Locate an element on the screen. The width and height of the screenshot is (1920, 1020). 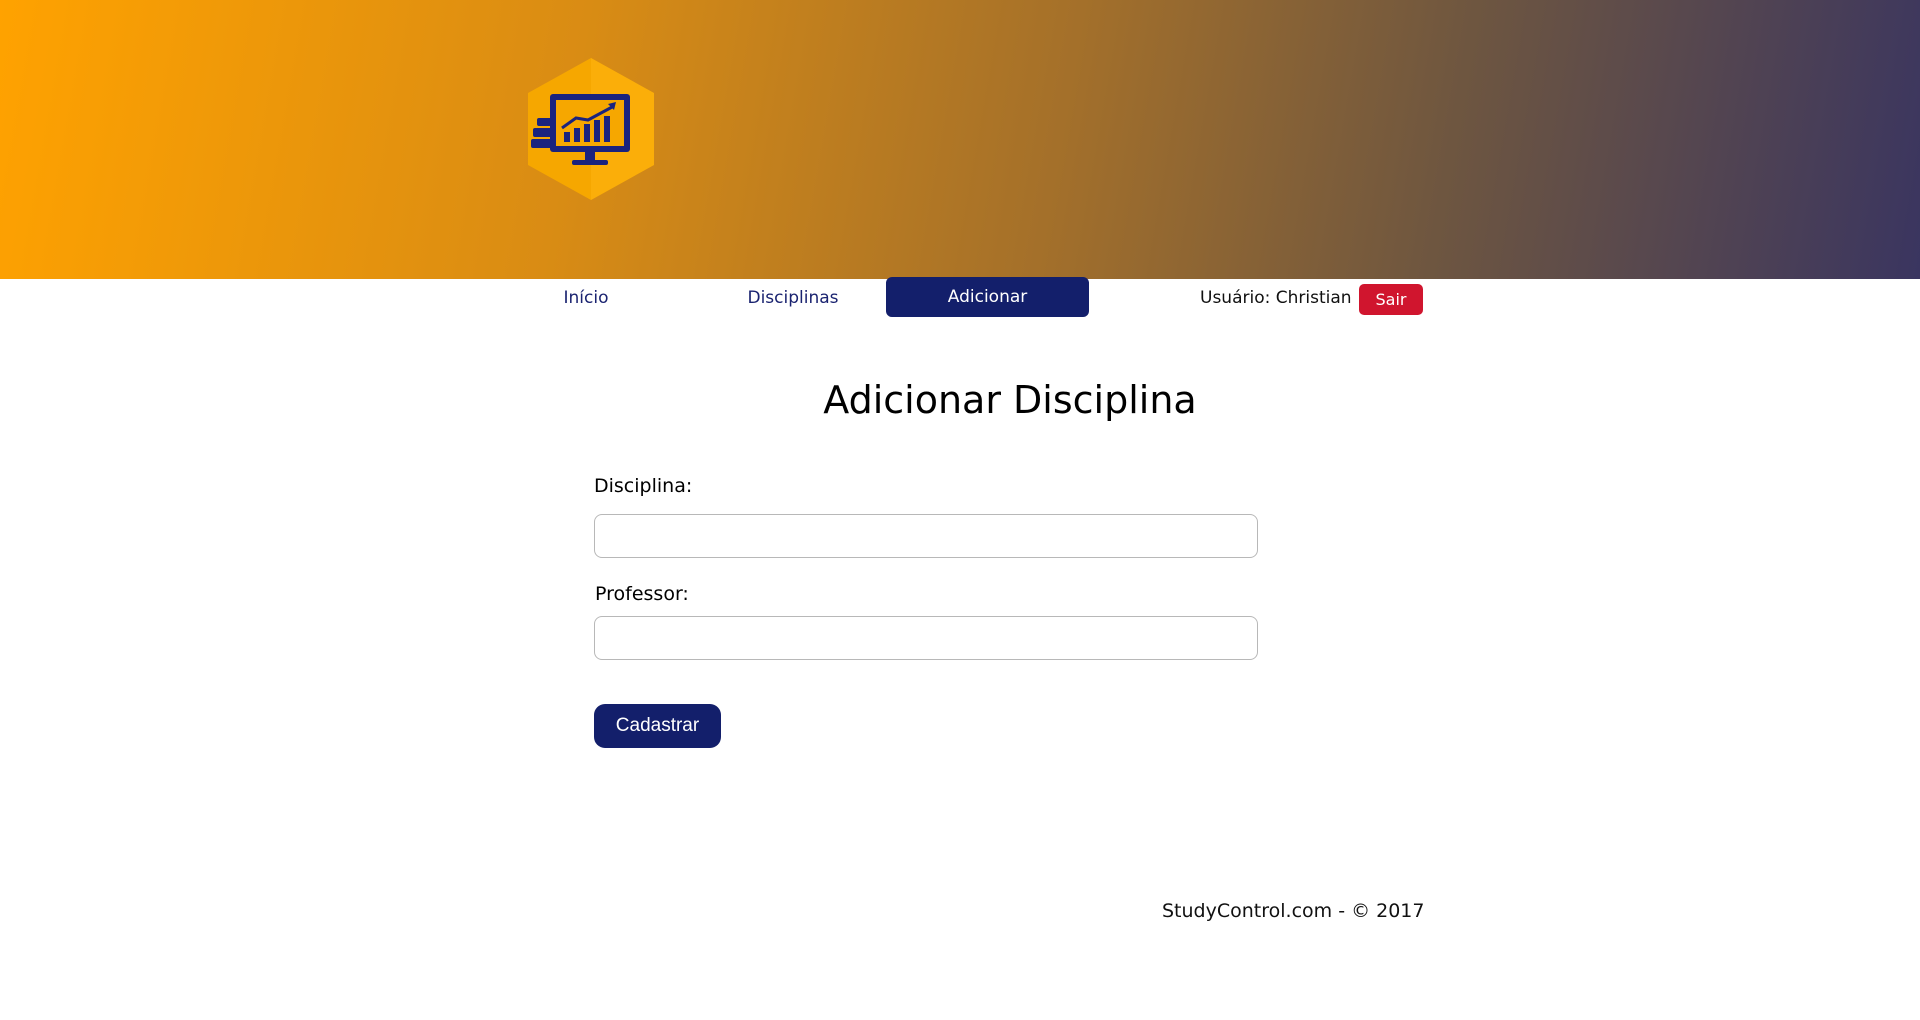
footer-copyright: StudyControl.com - © 2017 is located at coordinates (1293, 911).